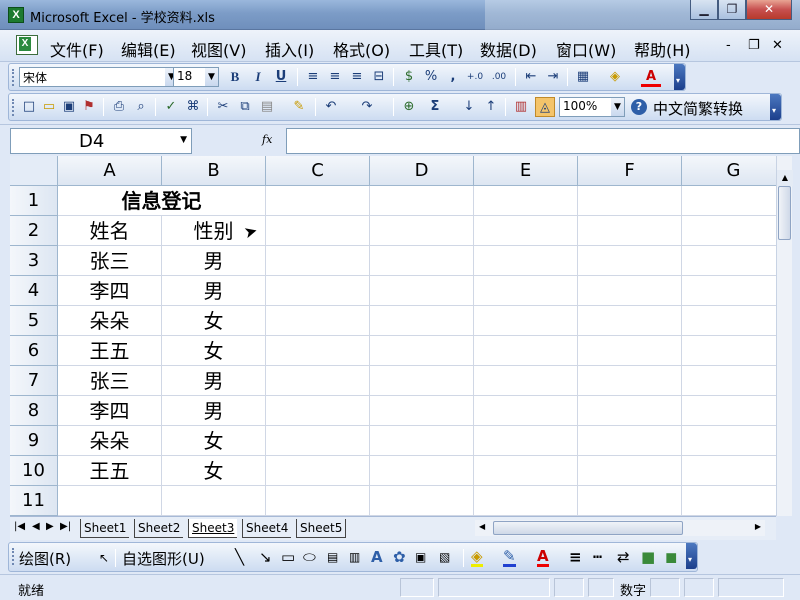 The width and height of the screenshot is (800, 600). I want to click on underline-button: U, so click(281, 77).